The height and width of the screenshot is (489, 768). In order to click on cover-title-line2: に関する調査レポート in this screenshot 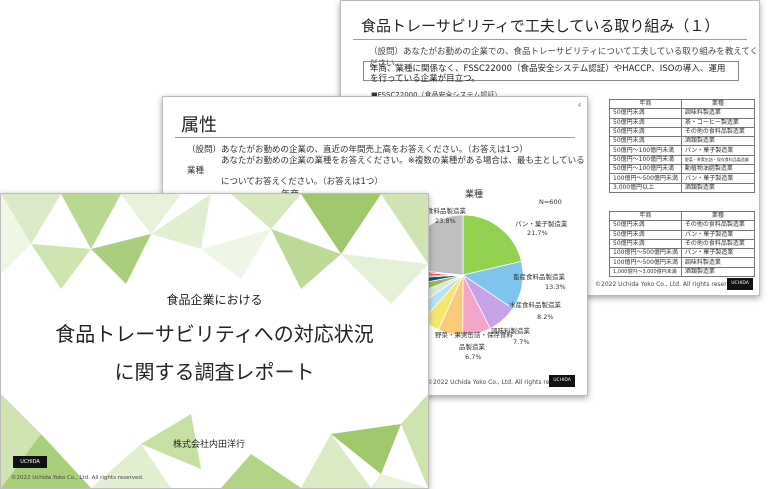, I will do `click(214, 372)`.